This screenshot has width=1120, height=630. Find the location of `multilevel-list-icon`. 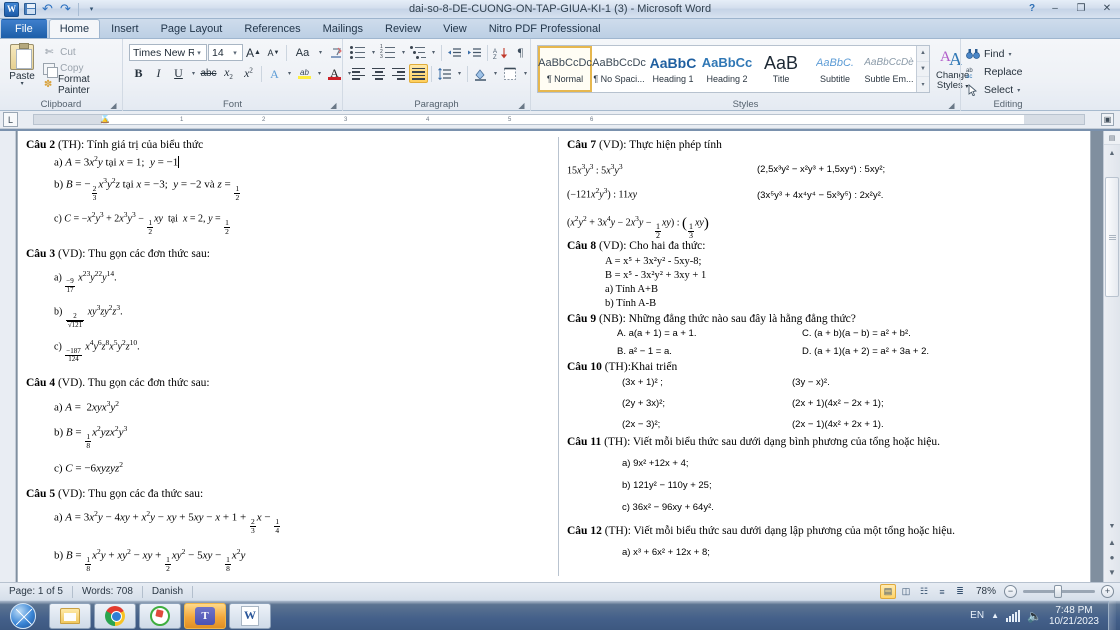

multilevel-list-icon is located at coordinates (418, 52).